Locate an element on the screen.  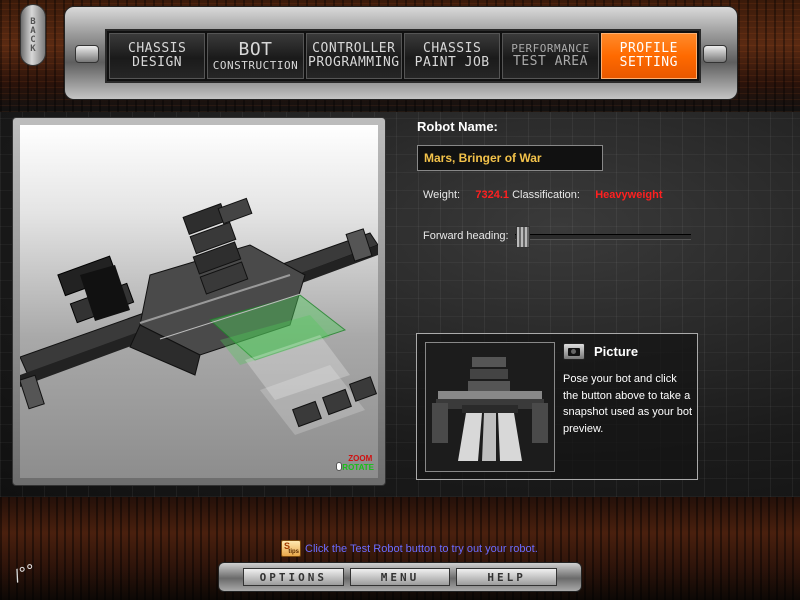
zoom-hint-label: ZOOM is located at coordinates (360, 458).